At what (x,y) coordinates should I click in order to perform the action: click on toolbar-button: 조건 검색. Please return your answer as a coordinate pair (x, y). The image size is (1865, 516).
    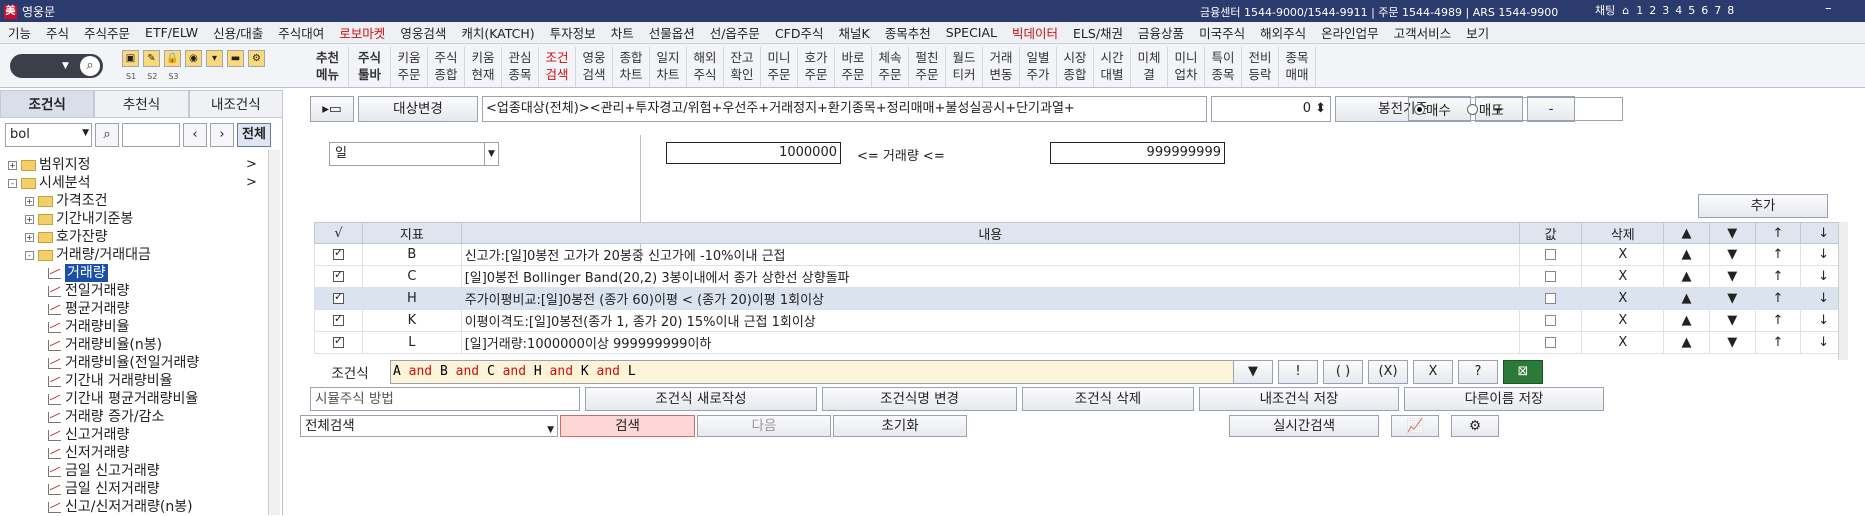
    Looking at the image, I should click on (557, 67).